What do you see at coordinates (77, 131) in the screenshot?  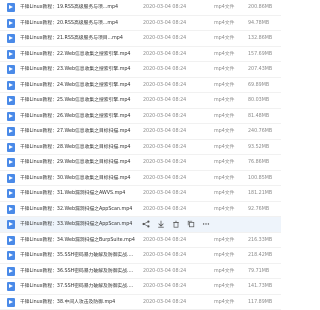 I see `file-name: 千锋Linux教程：27.Web信息收集之目标扫描.mp4` at bounding box center [77, 131].